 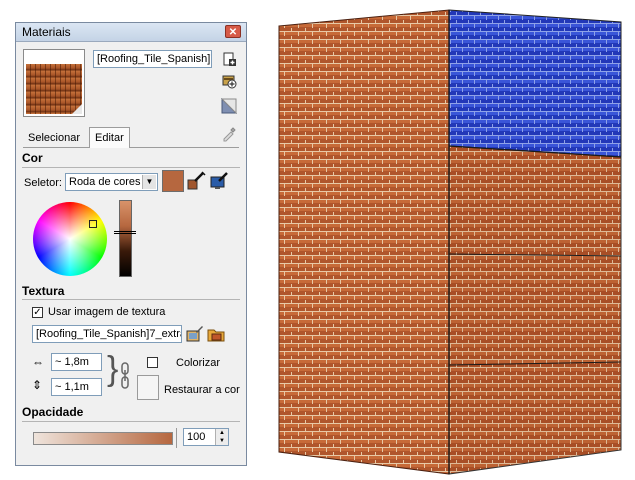 I want to click on eyedropper-icon, so click(x=229, y=134).